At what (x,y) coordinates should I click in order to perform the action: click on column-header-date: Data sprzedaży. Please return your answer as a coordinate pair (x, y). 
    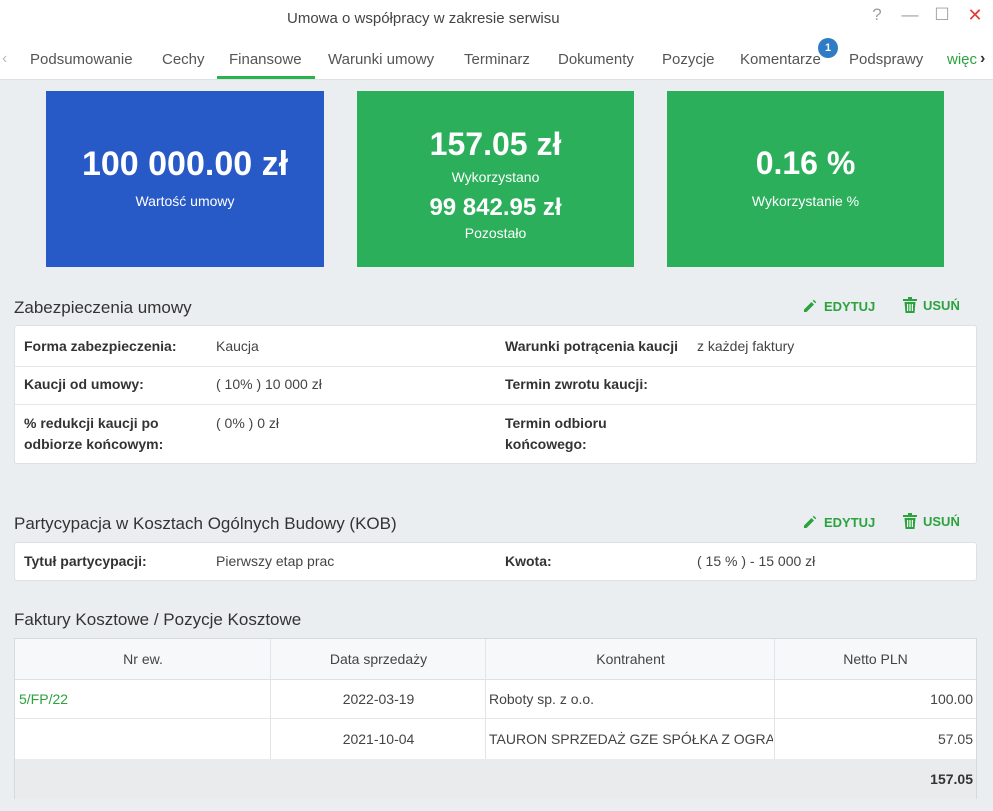
    Looking at the image, I should click on (378, 659).